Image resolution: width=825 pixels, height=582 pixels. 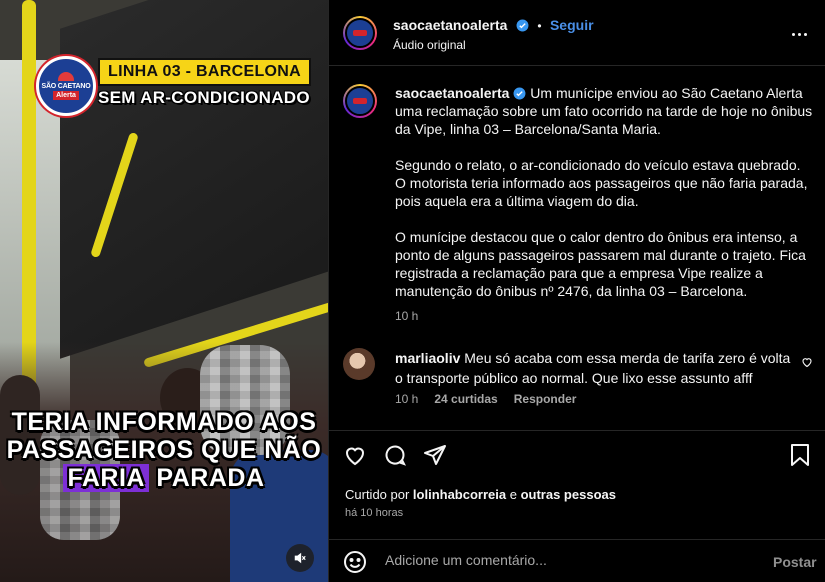 I want to click on caption-time: 10 h, so click(x=407, y=316).